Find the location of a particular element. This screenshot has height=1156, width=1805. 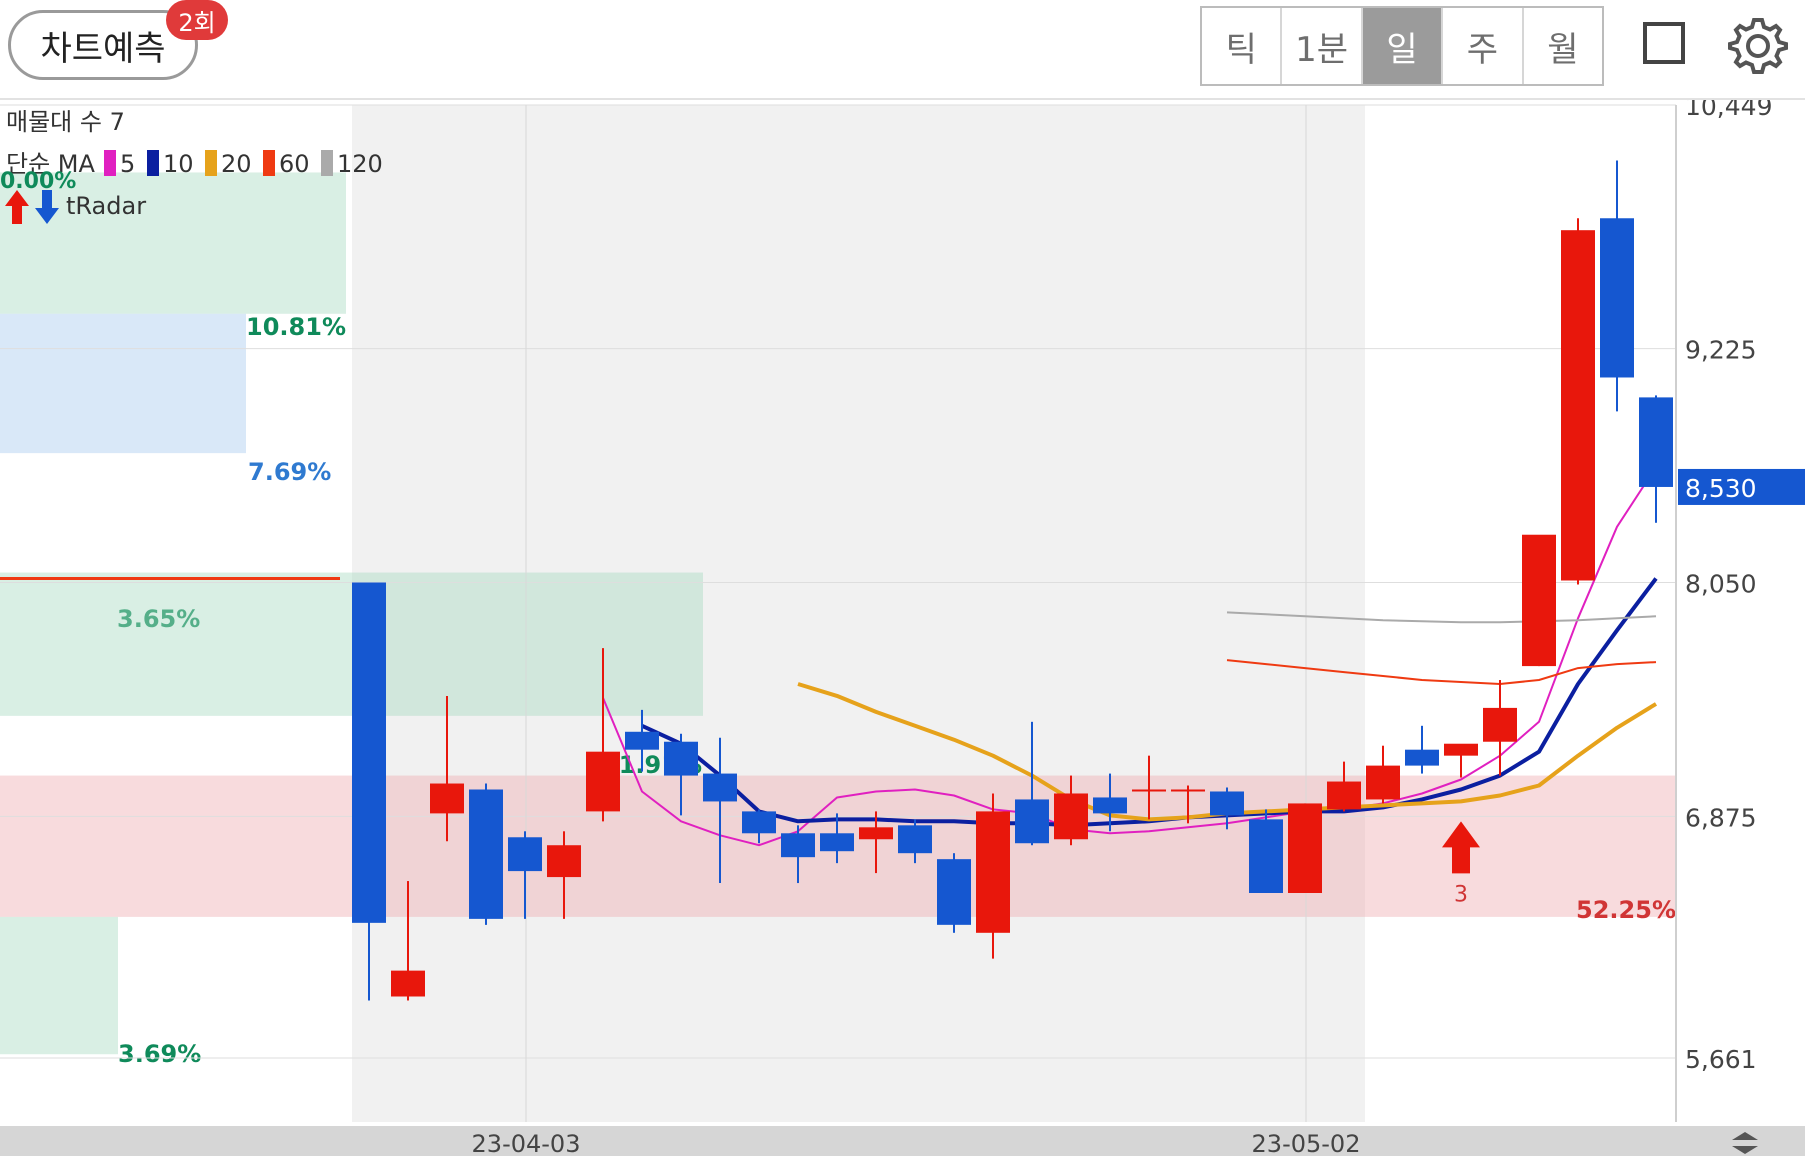

volume-profile-percent: 52.25% is located at coordinates (1626, 910).